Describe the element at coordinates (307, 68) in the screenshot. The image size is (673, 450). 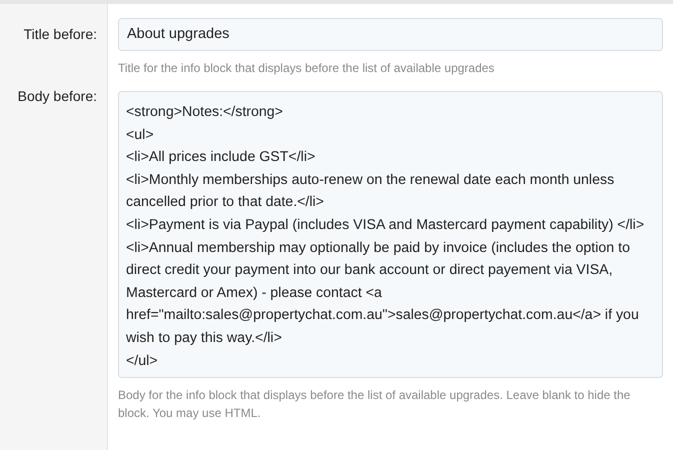
I see `help-text: Title for the info block that displays before the list of available upgrades` at that location.